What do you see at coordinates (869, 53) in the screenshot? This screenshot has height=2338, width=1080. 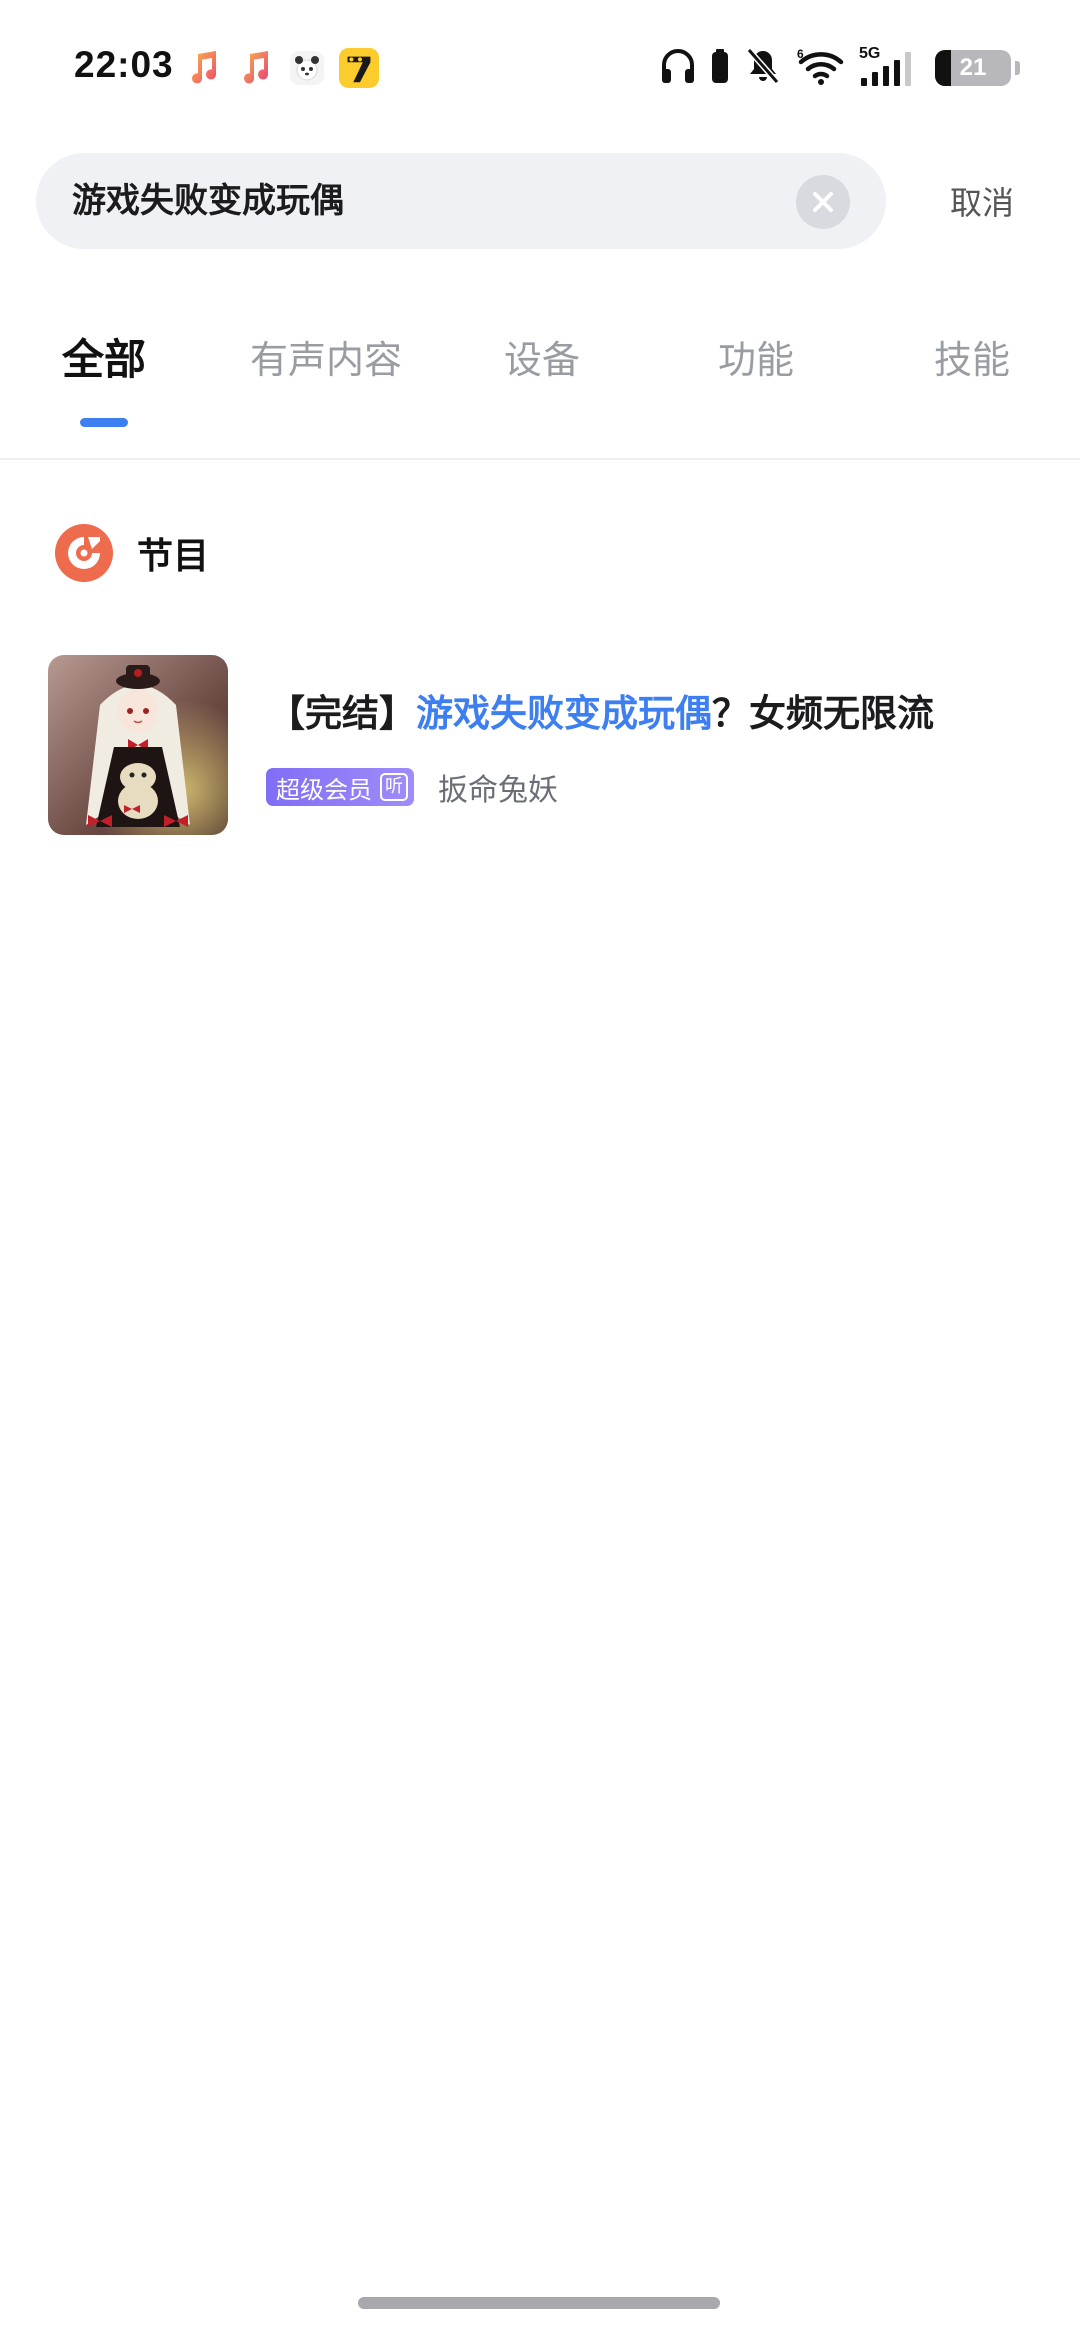 I see `svg-text: 5G` at bounding box center [869, 53].